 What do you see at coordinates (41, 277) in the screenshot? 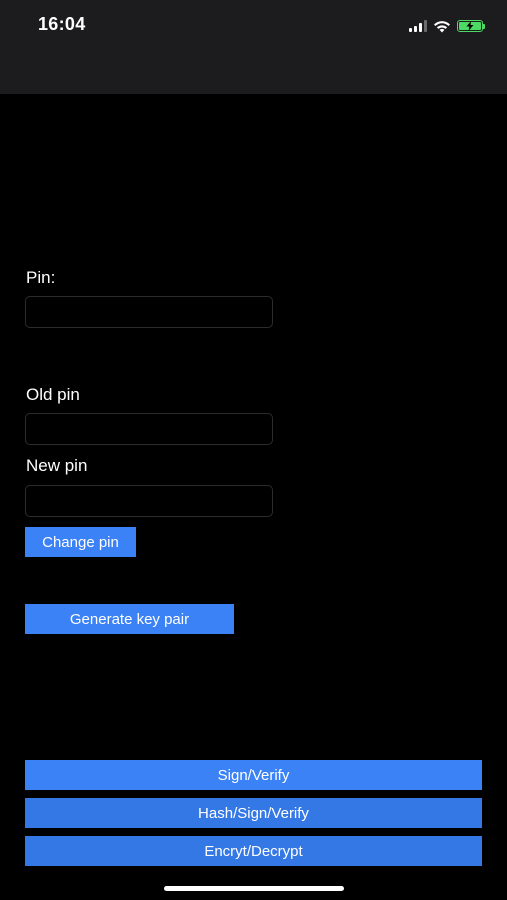
I see `pin-label: Pin:` at bounding box center [41, 277].